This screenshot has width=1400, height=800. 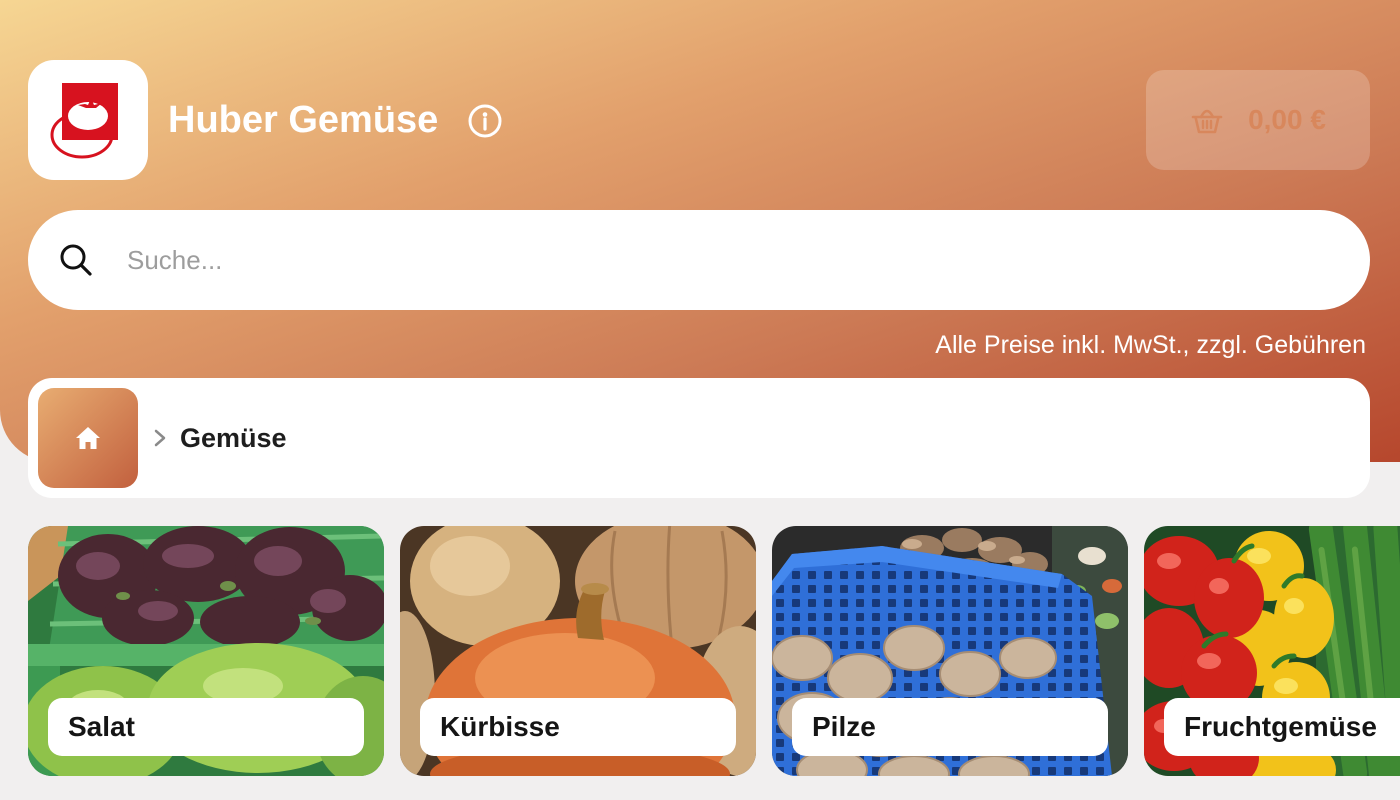 What do you see at coordinates (206, 651) in the screenshot?
I see `category-card-salat: Salat` at bounding box center [206, 651].